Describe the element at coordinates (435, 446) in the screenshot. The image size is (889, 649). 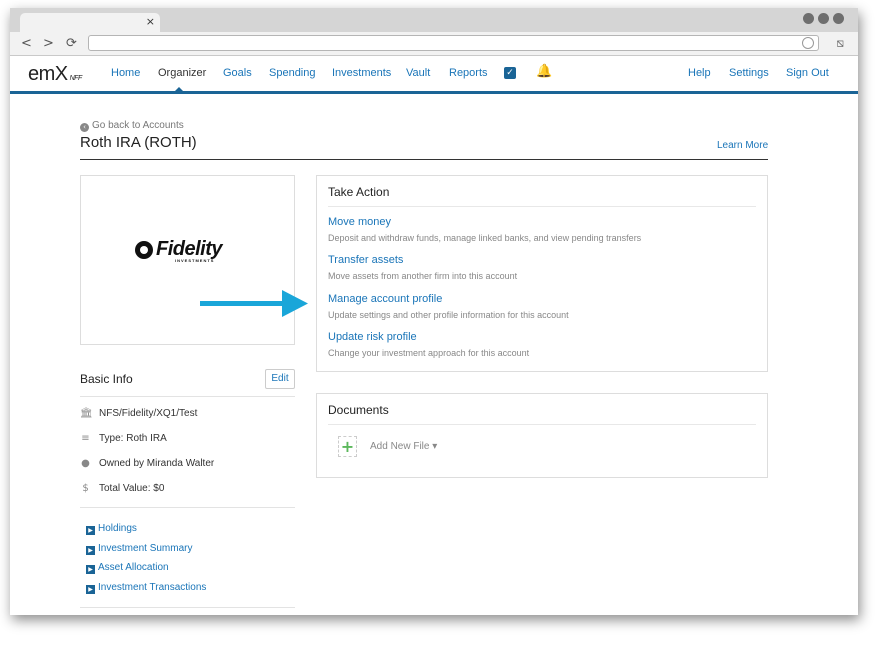
I see `caret-down-icon: ▾` at that location.